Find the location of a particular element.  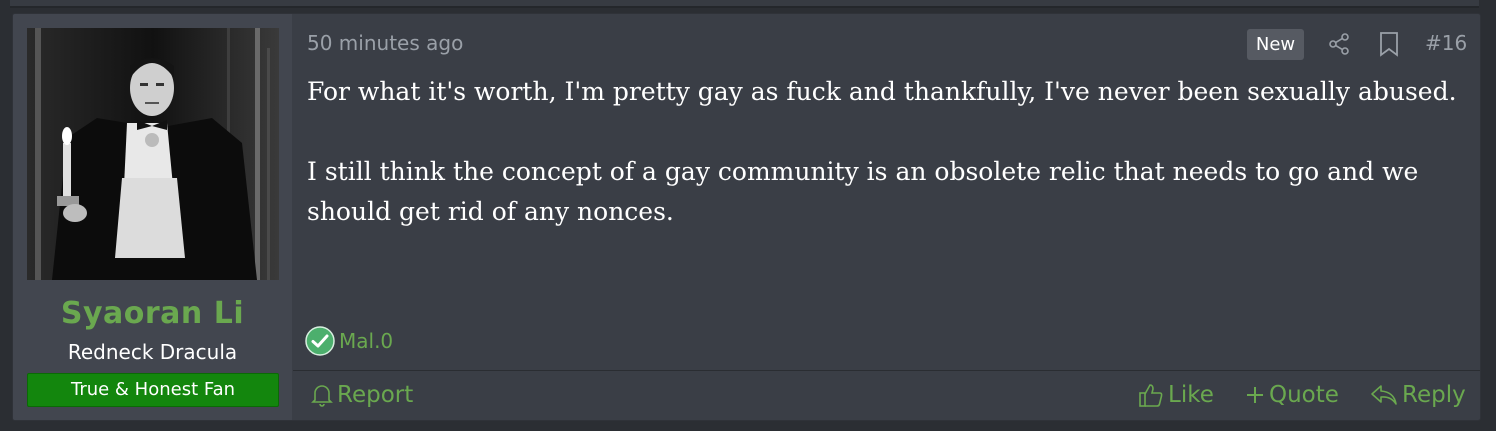

post-timestamp: 50 minutes ago is located at coordinates (385, 43).